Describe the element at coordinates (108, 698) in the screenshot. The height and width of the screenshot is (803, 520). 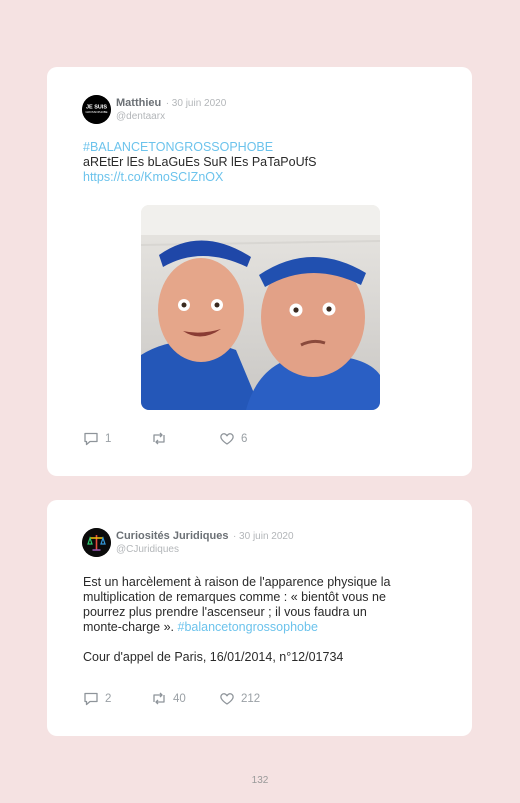
I see `reply-count: 2` at that location.